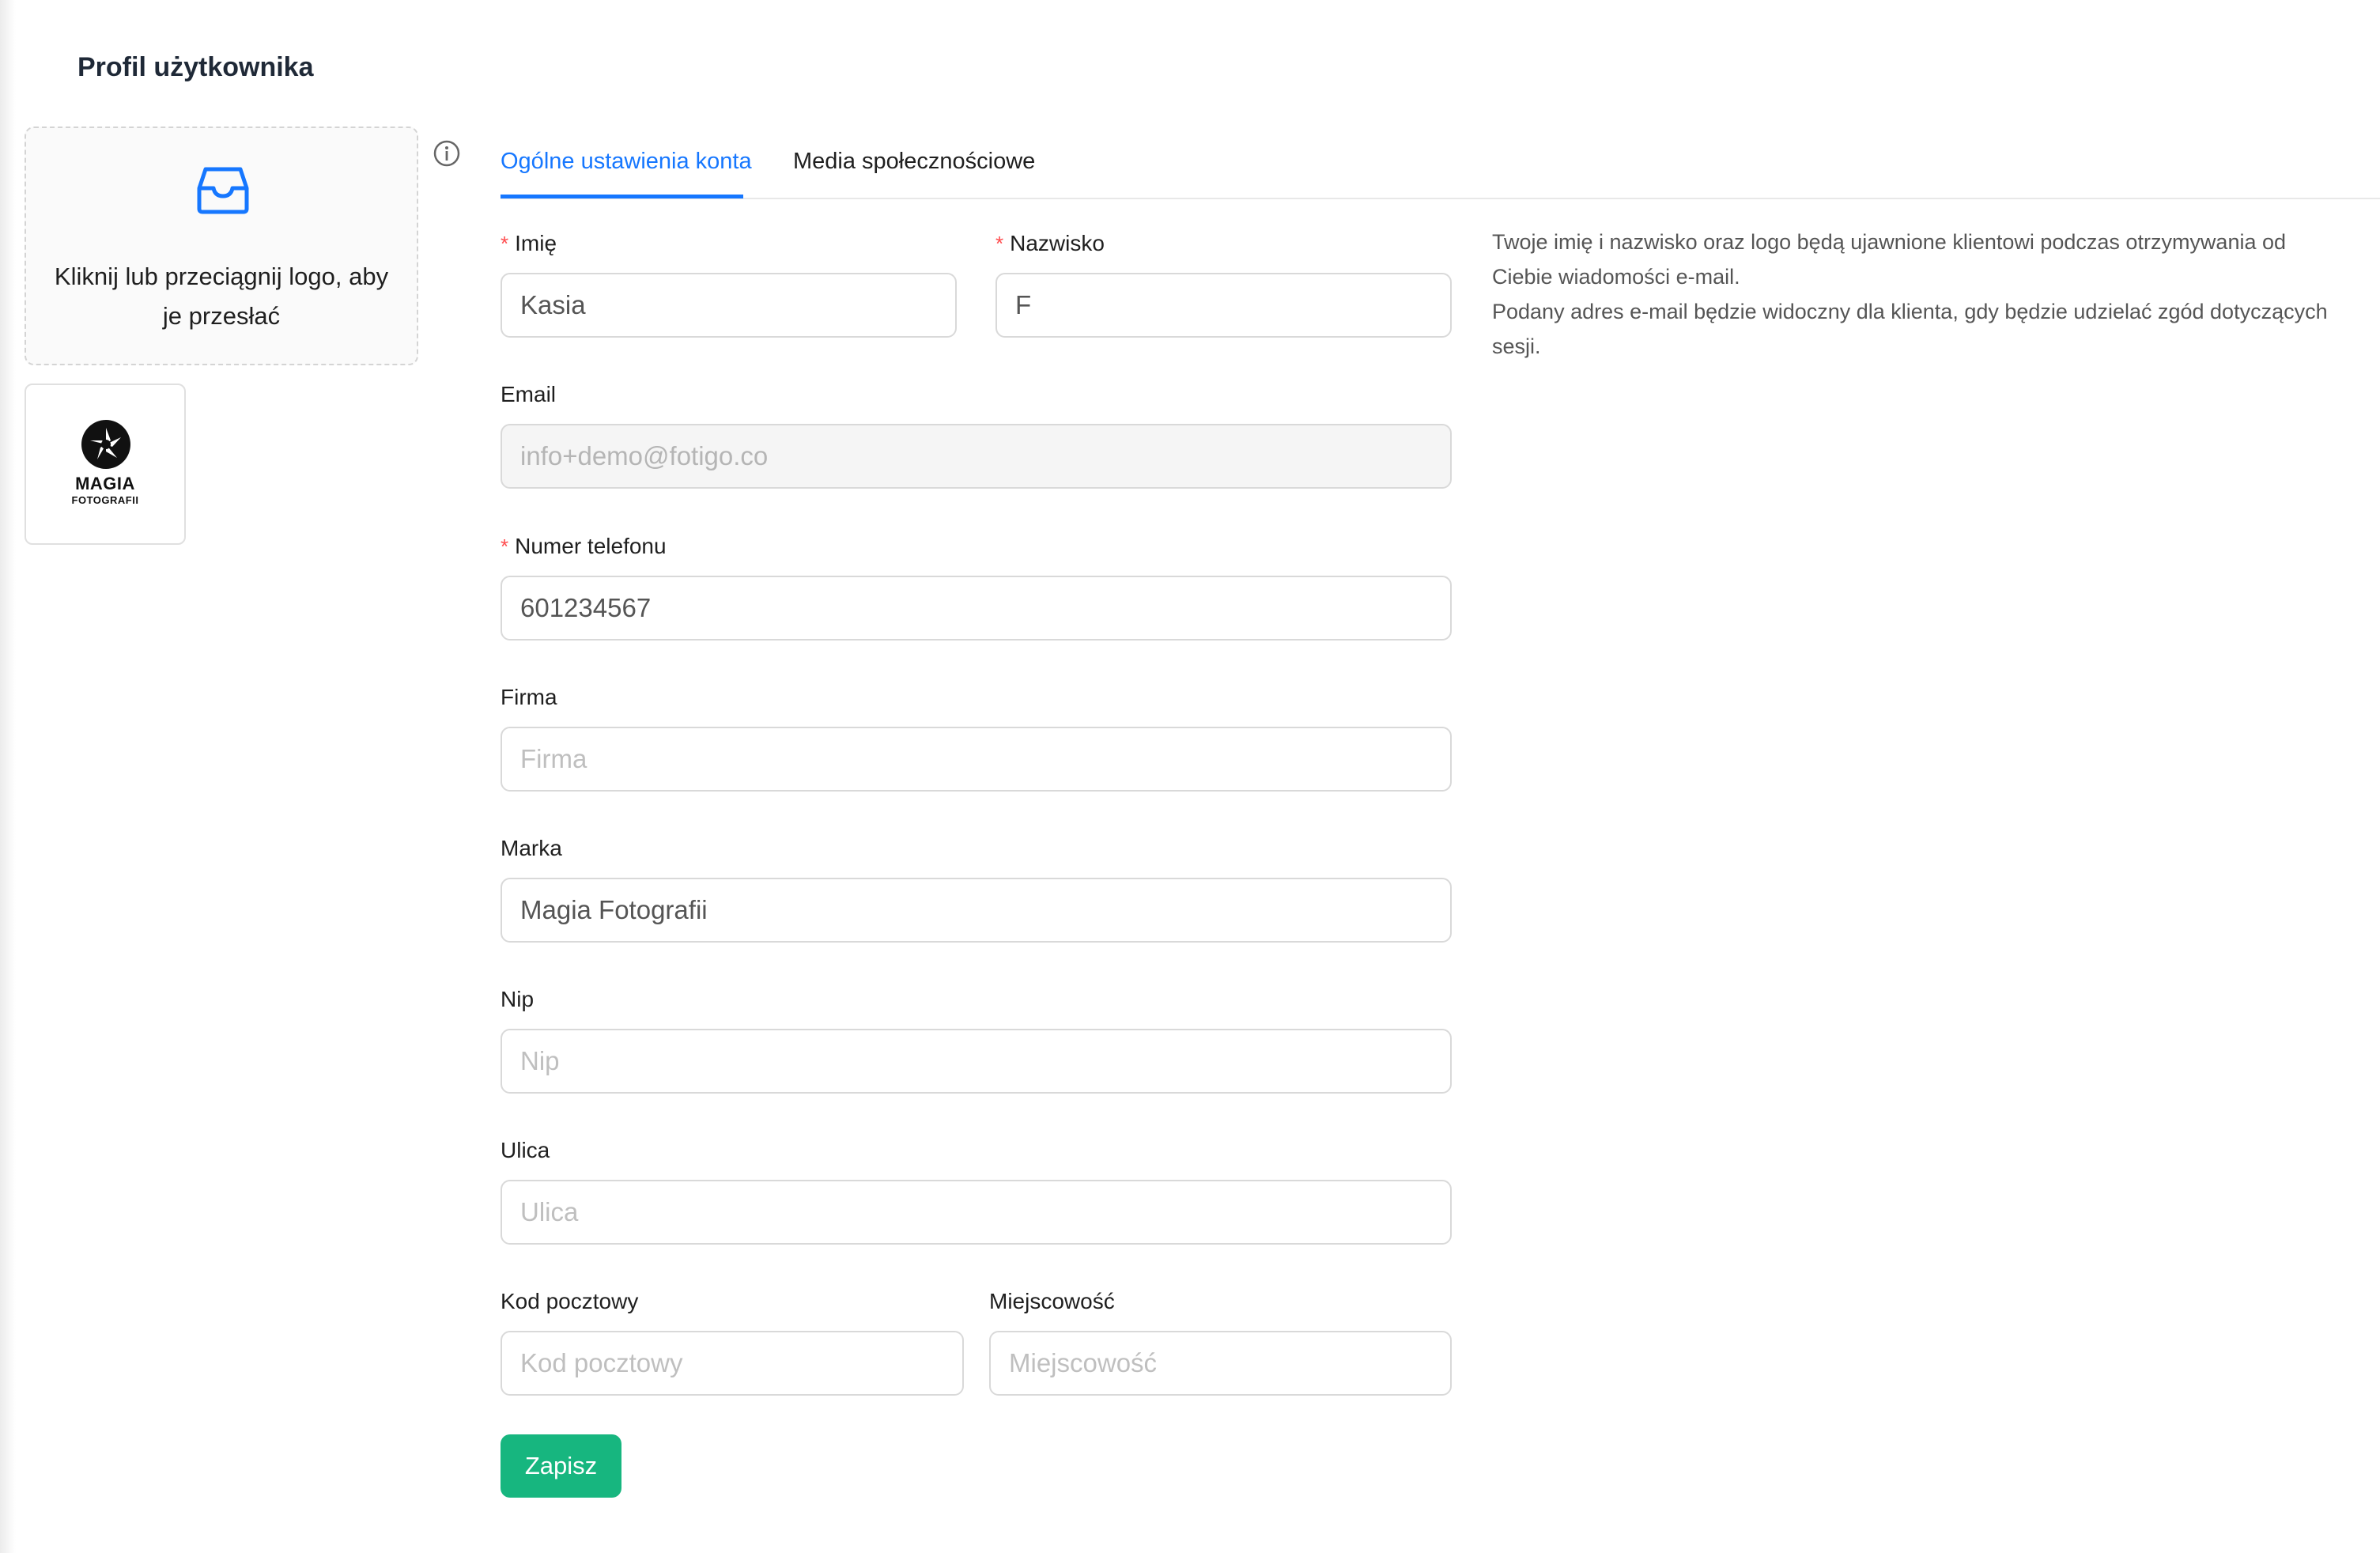 This screenshot has height=1553, width=2380. Describe the element at coordinates (518, 999) in the screenshot. I see `nip-label: Nip` at that location.